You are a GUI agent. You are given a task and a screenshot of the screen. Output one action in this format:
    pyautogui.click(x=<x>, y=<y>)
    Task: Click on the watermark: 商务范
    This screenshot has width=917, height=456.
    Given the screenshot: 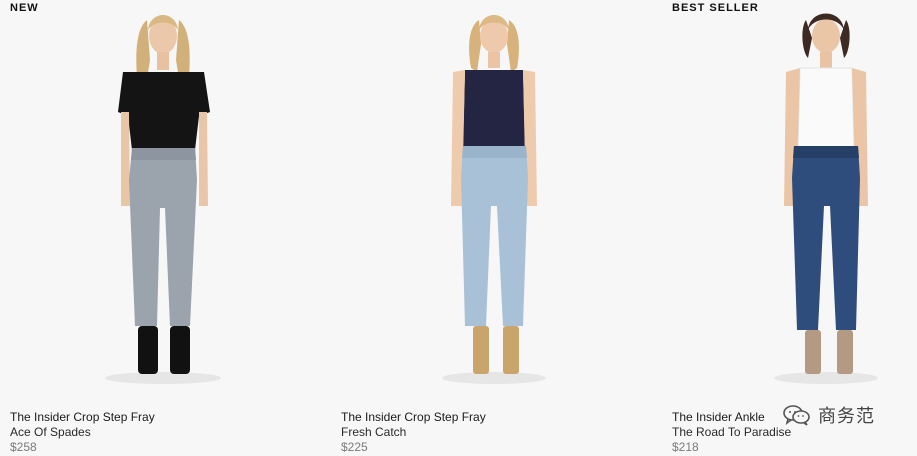 What is the action you would take?
    pyautogui.click(x=839, y=415)
    